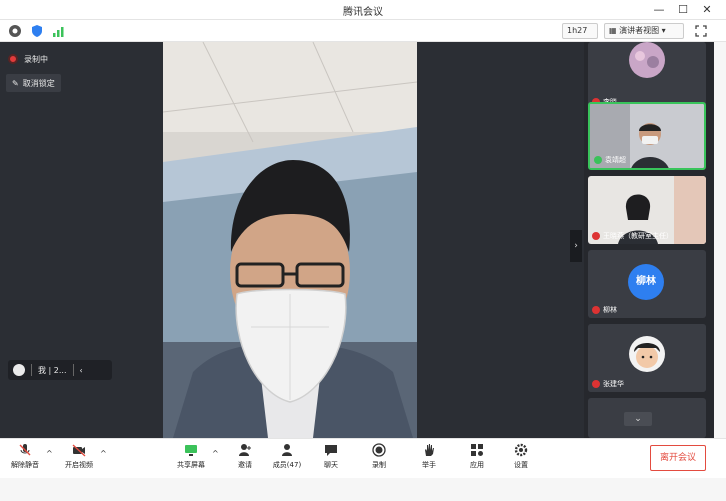  Describe the element at coordinates (647, 136) in the screenshot. I see `participant-tile-active: 袁靖超` at that location.